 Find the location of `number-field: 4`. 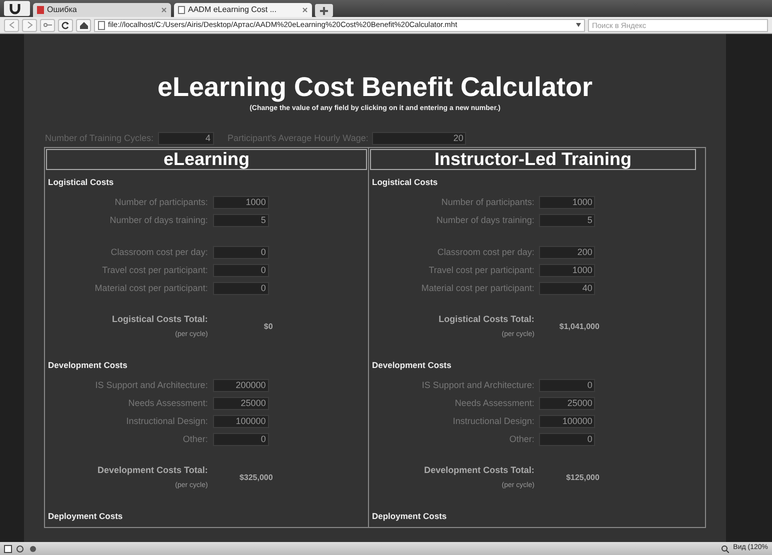

number-field: 4 is located at coordinates (186, 138).